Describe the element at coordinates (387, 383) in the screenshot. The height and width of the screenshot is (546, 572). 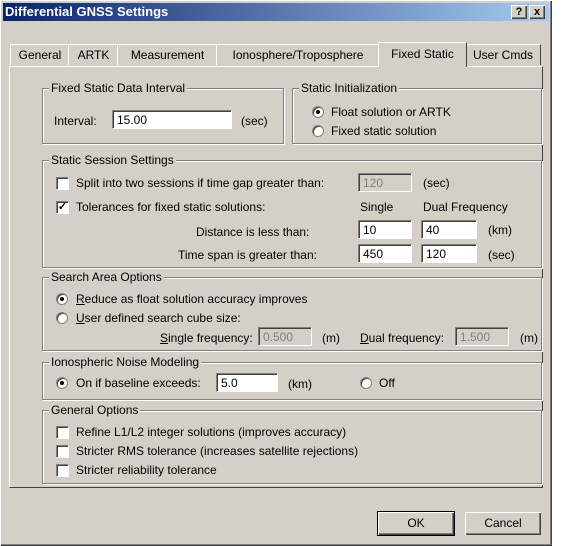
I see `iono-off-label: Off` at that location.